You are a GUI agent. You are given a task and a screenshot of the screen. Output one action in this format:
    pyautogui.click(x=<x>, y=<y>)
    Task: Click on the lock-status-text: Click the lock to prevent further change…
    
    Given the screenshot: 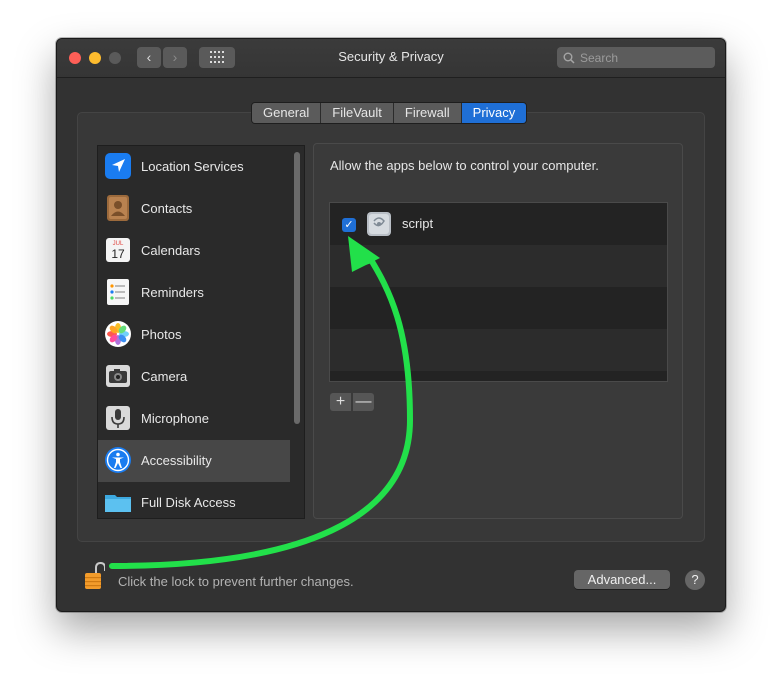 What is the action you would take?
    pyautogui.click(x=236, y=581)
    